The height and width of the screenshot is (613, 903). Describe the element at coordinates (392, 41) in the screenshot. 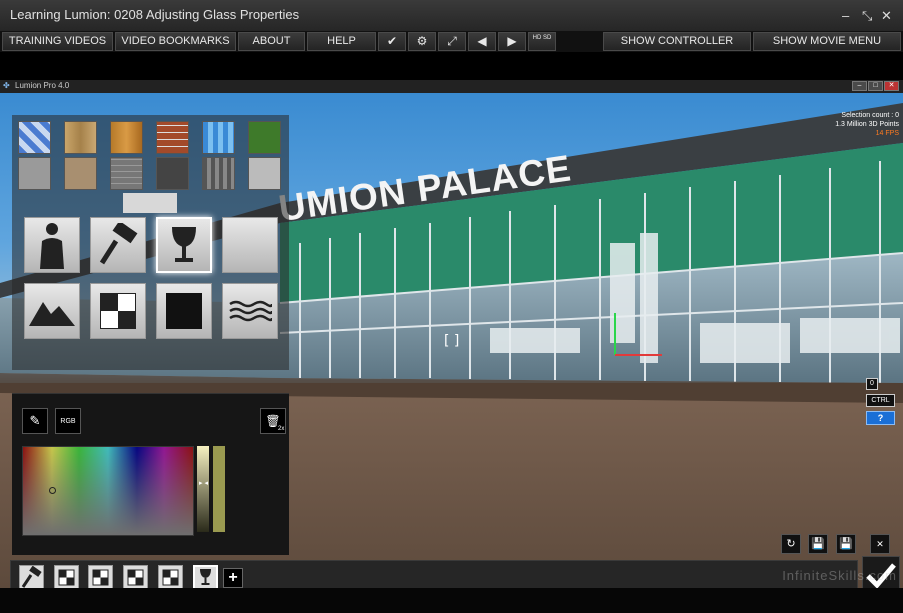

I see `check-icon: ✔` at that location.